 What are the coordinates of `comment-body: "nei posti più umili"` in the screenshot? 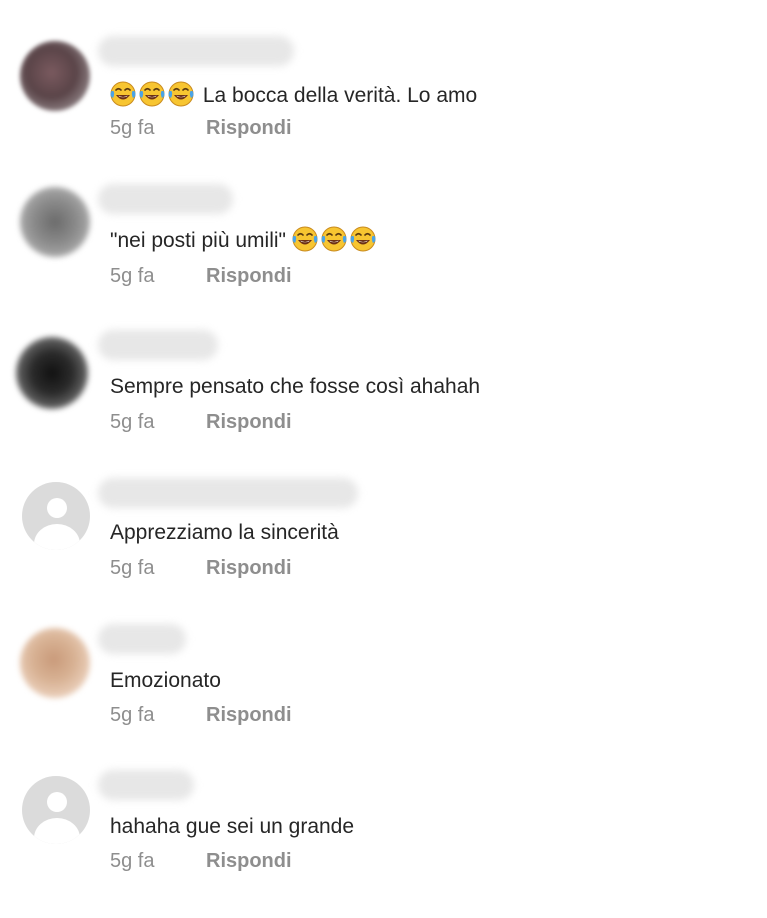 It's located at (198, 240).